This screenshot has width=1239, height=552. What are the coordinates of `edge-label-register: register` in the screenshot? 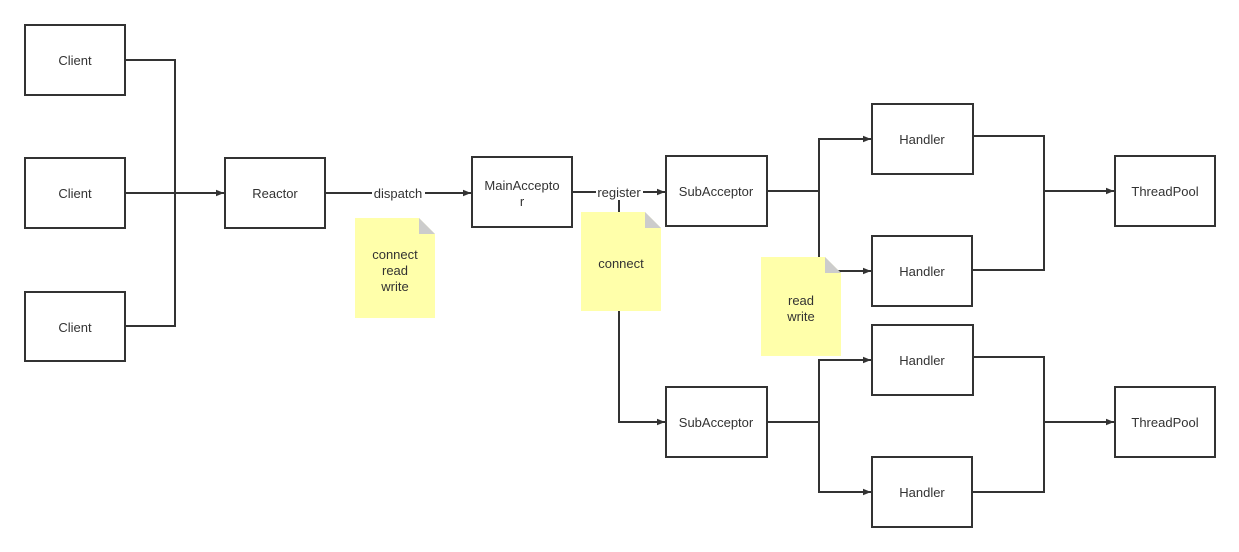 It's located at (619, 192).